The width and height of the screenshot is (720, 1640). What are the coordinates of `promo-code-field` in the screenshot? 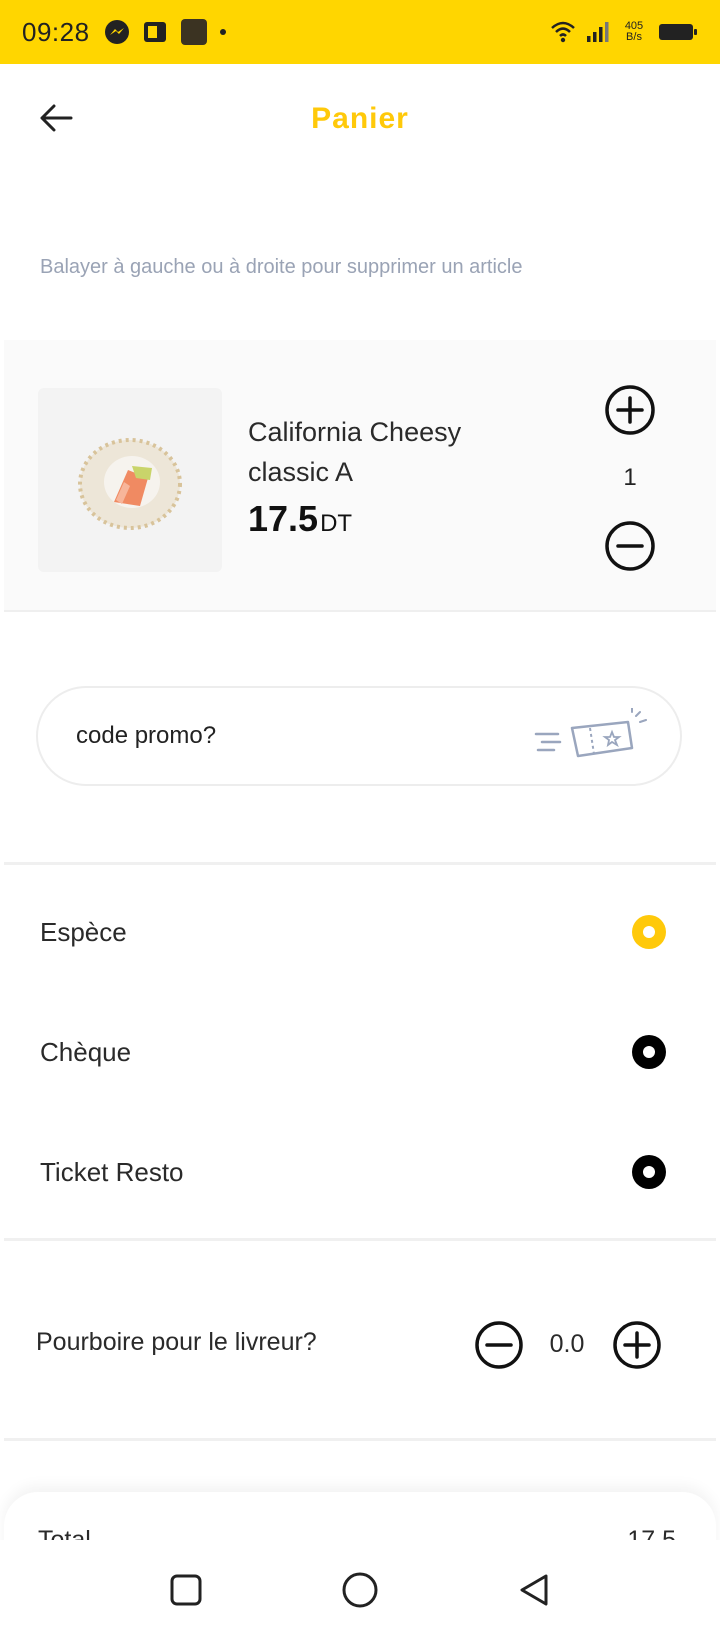 It's located at (359, 736).